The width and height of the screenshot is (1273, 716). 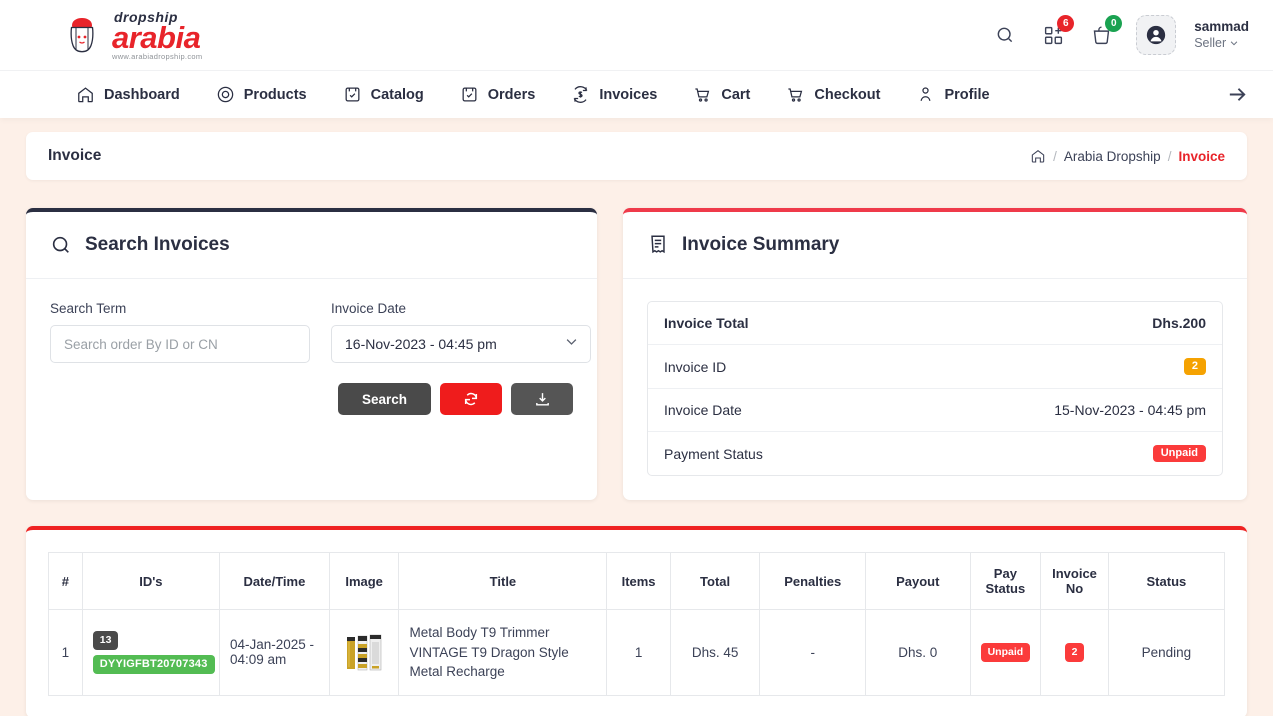 I want to click on nav-label: Checkout, so click(x=847, y=94).